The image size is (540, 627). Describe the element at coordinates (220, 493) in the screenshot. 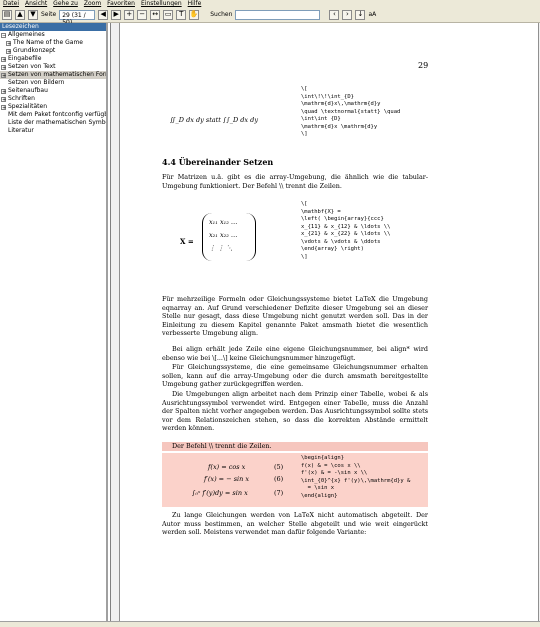

I see `align-equation: ∫₀ˣ f′(y)dy = sin x` at that location.